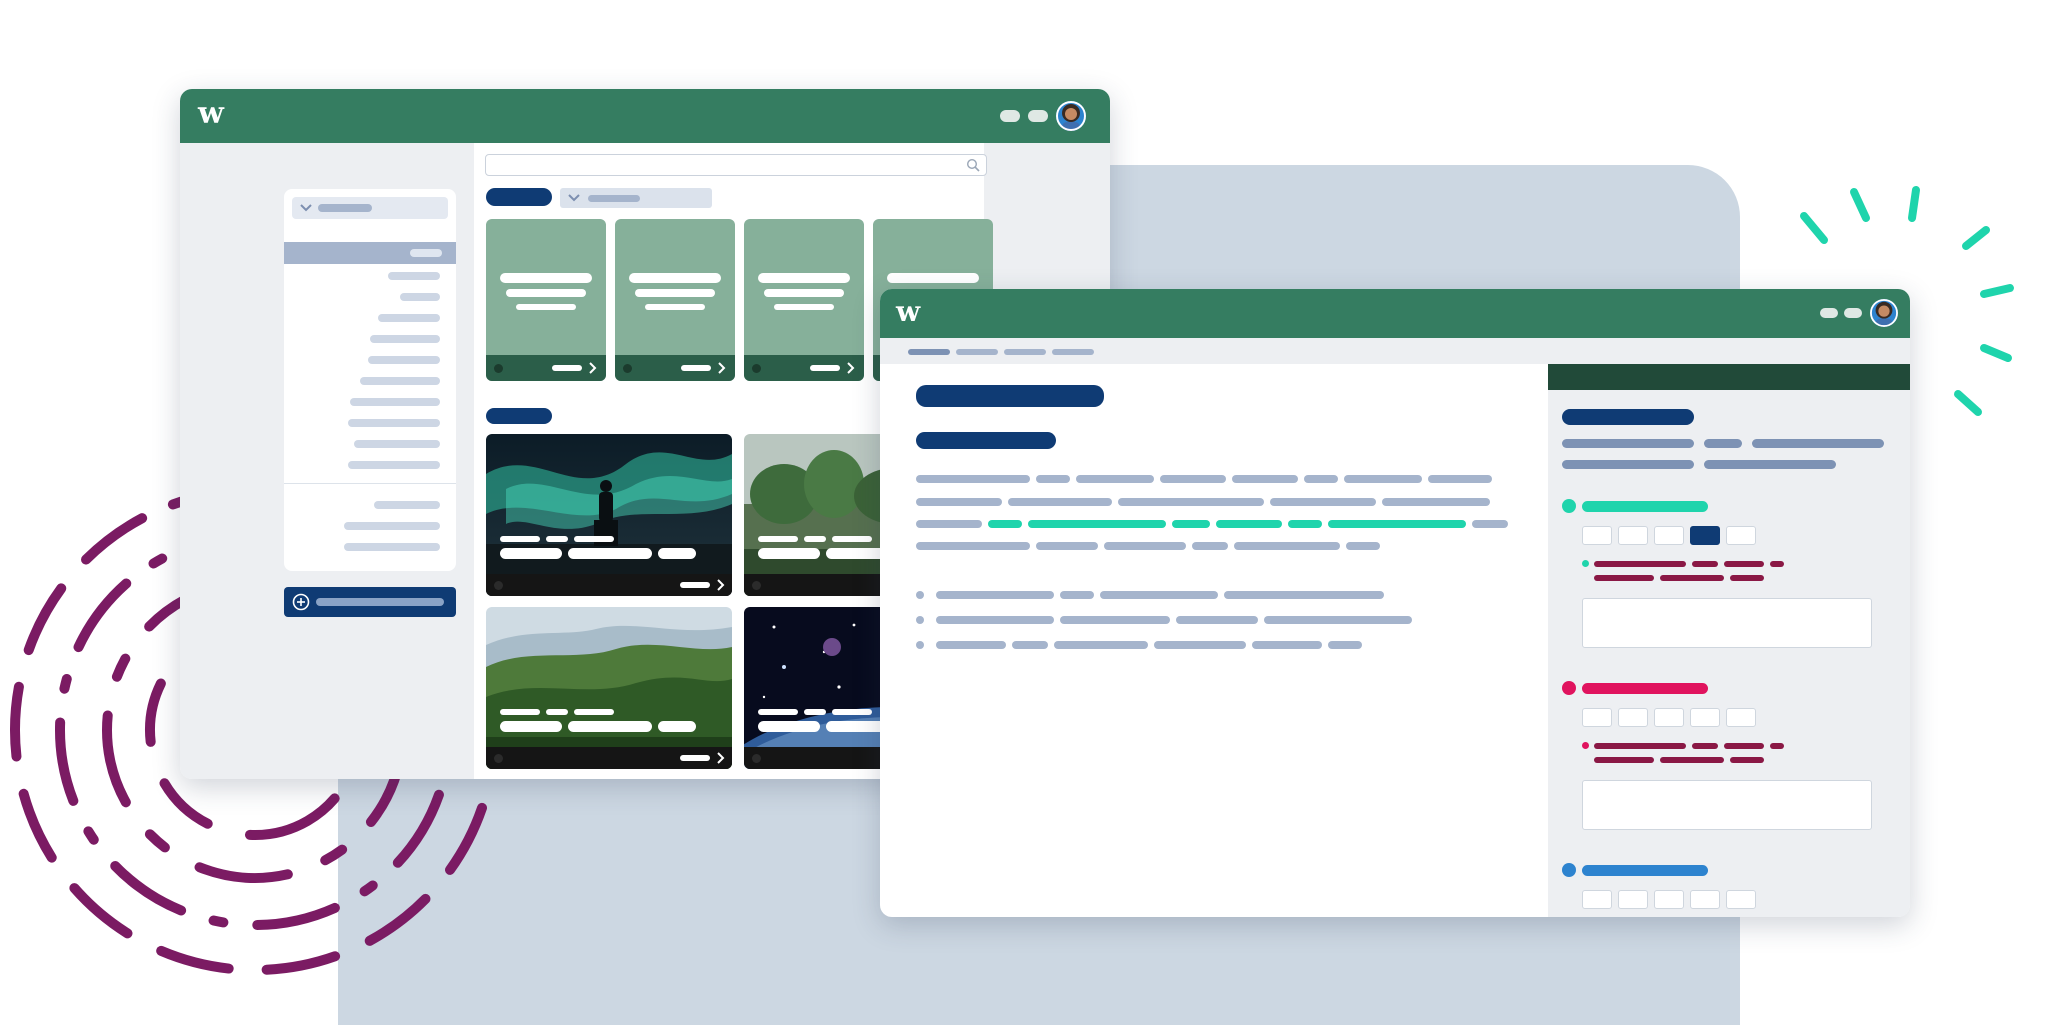 This screenshot has height=1025, width=2049. I want to click on bullet-dot-icon, so click(920, 620).